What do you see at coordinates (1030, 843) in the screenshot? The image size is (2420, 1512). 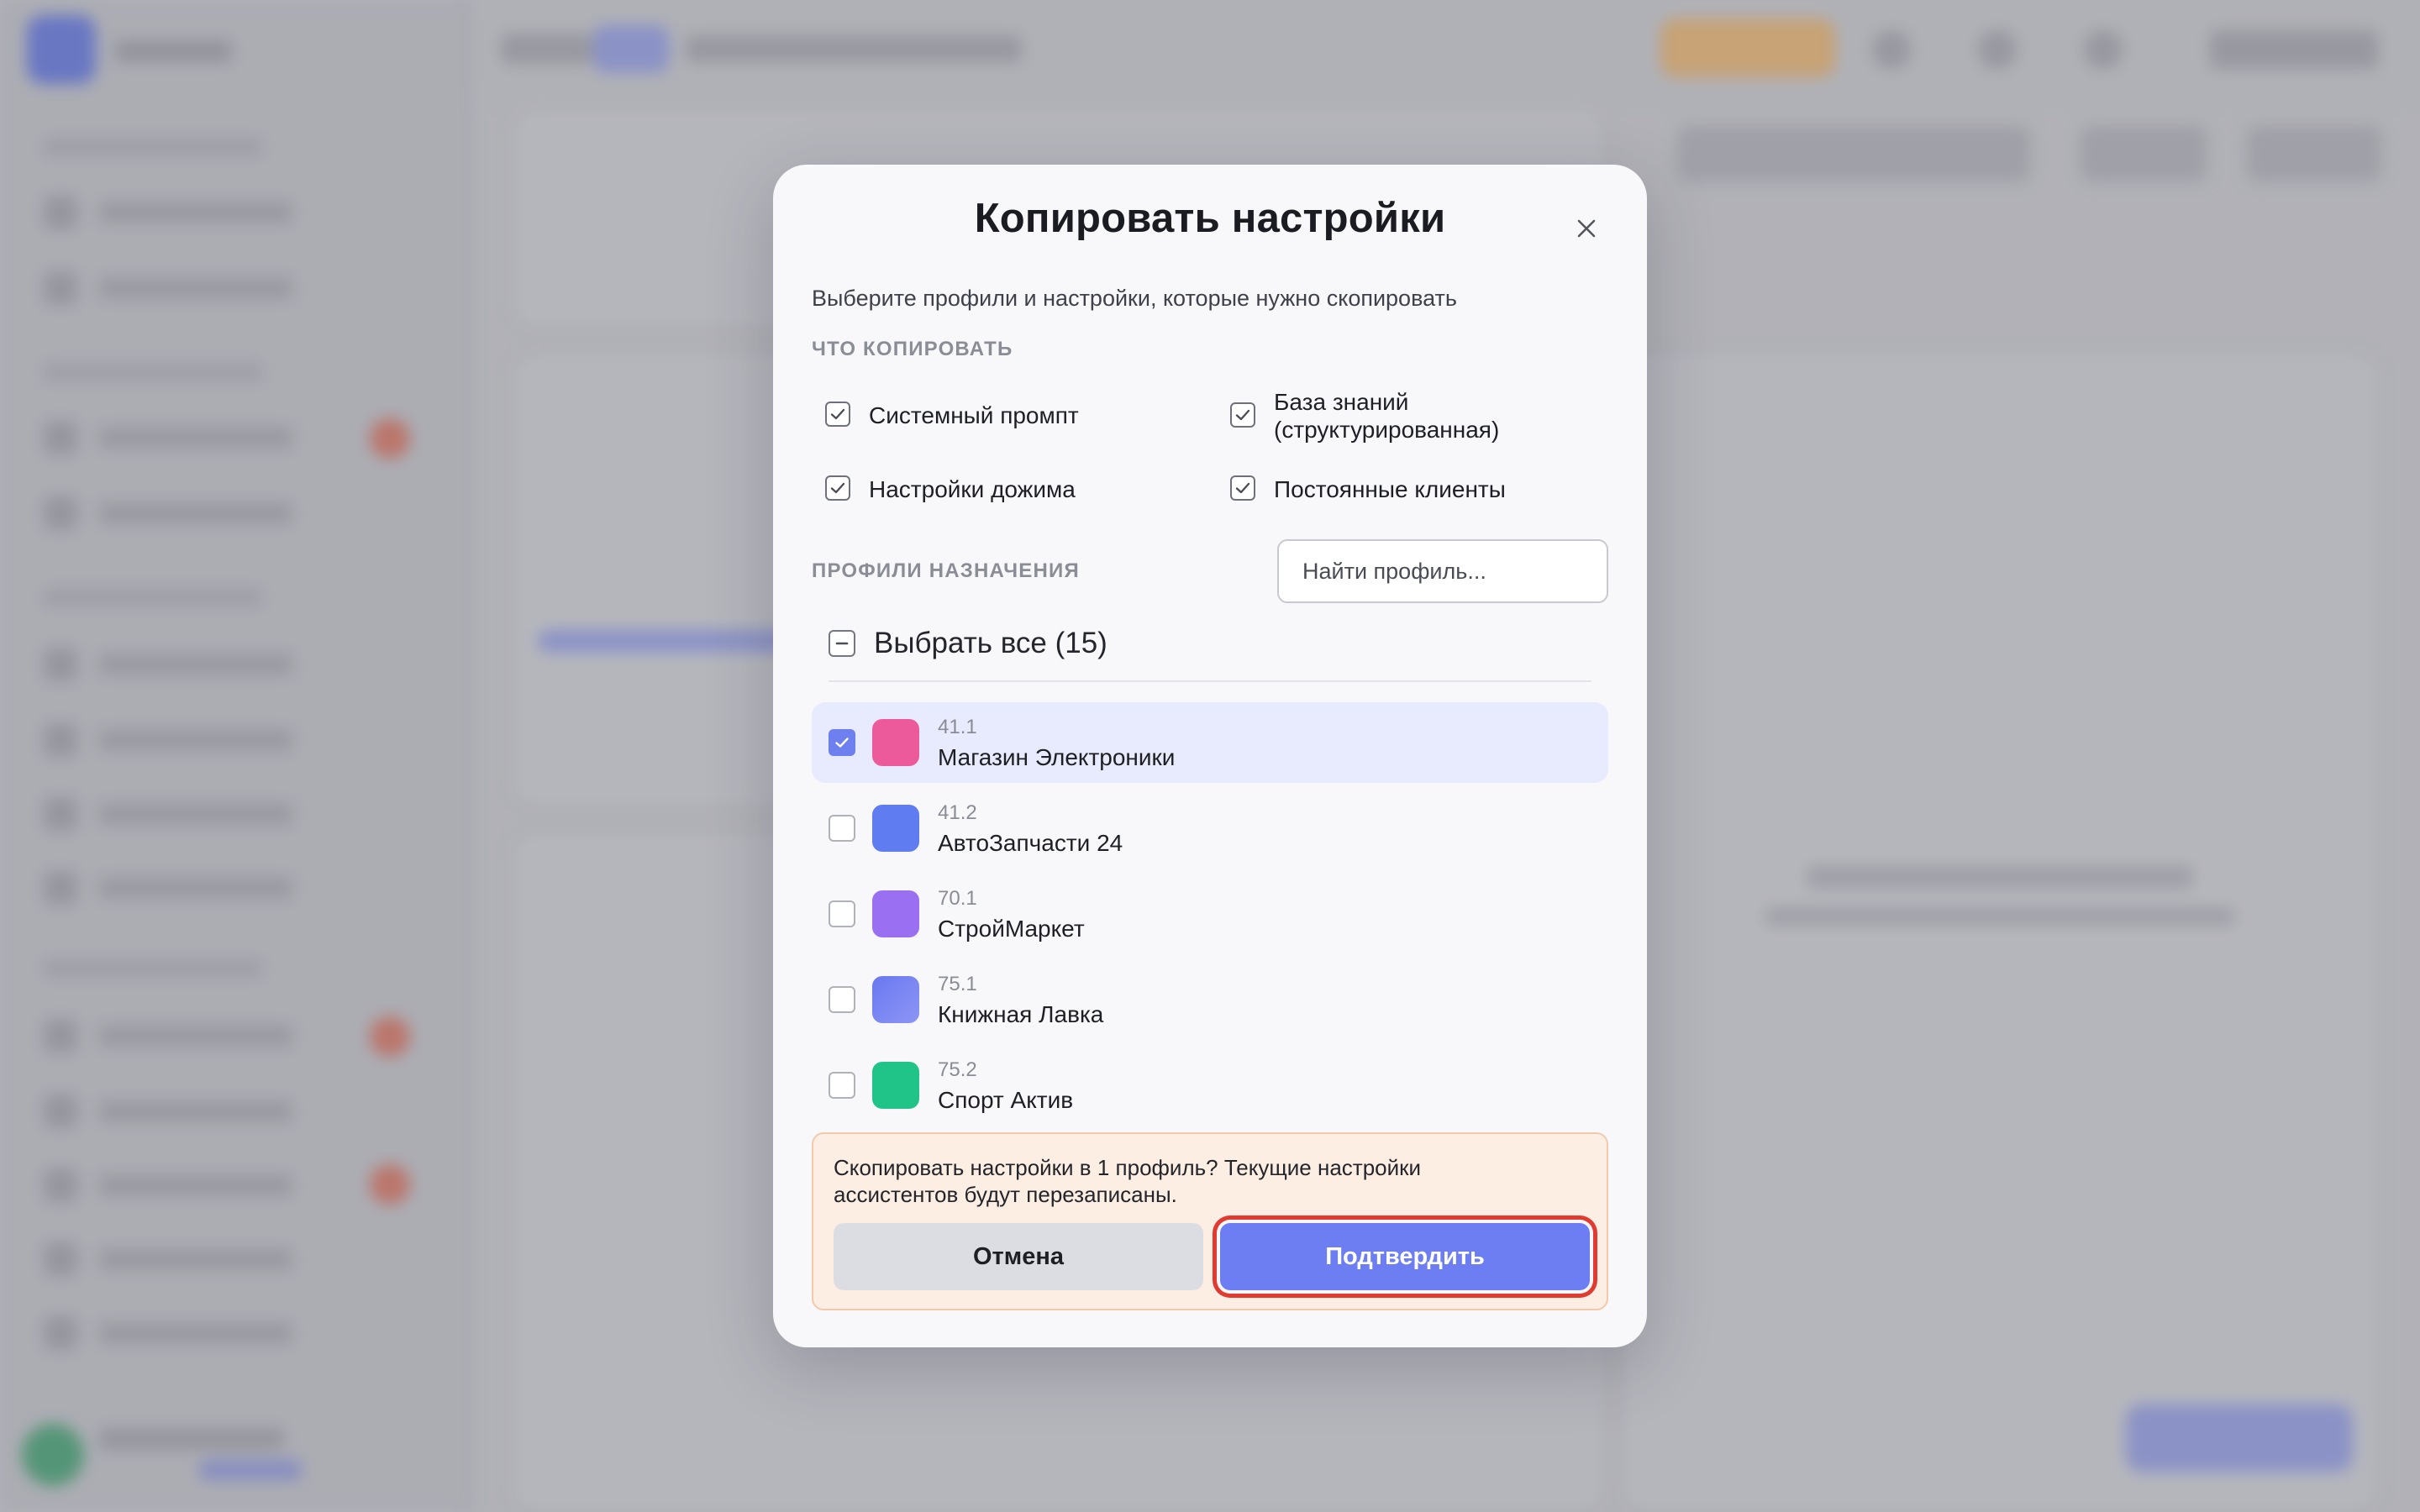 I see `profile-name: АвтоЗапчасти 24` at bounding box center [1030, 843].